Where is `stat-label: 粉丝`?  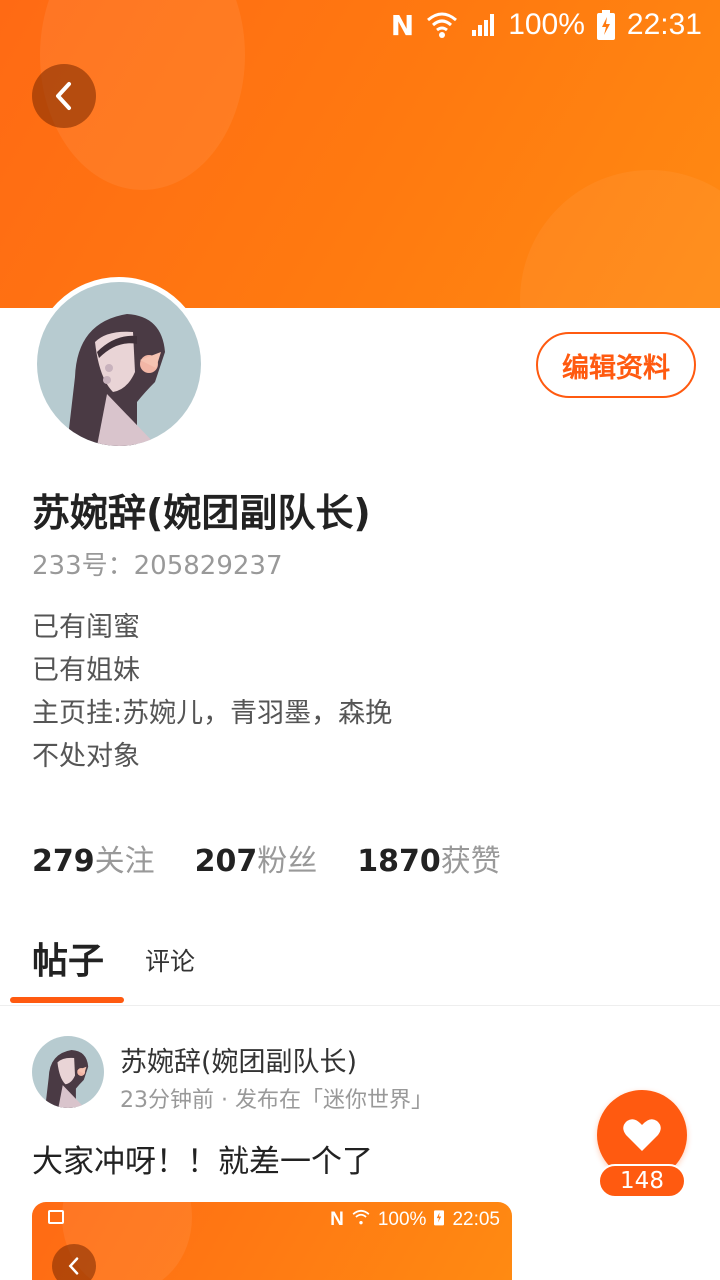
stat-label: 粉丝 is located at coordinates (287, 861).